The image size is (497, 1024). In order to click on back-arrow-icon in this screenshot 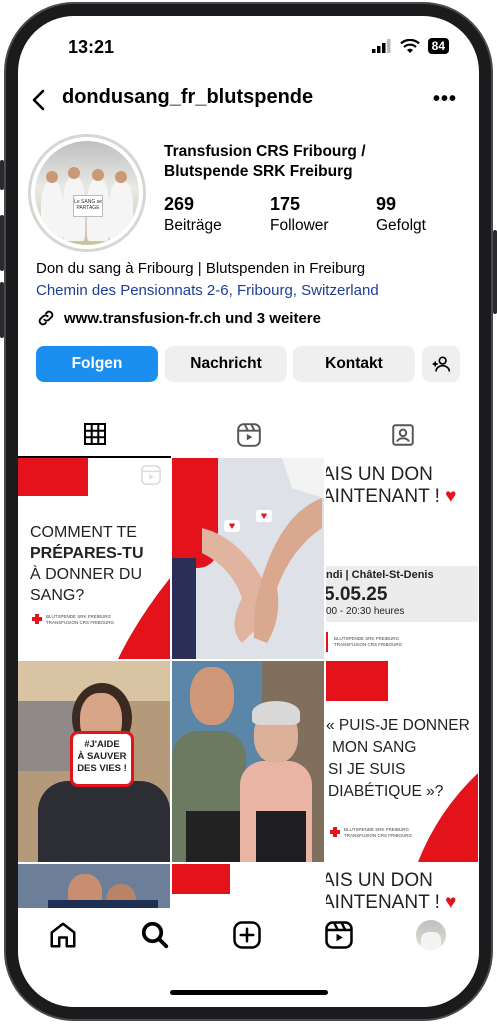, I will do `click(40, 100)`.